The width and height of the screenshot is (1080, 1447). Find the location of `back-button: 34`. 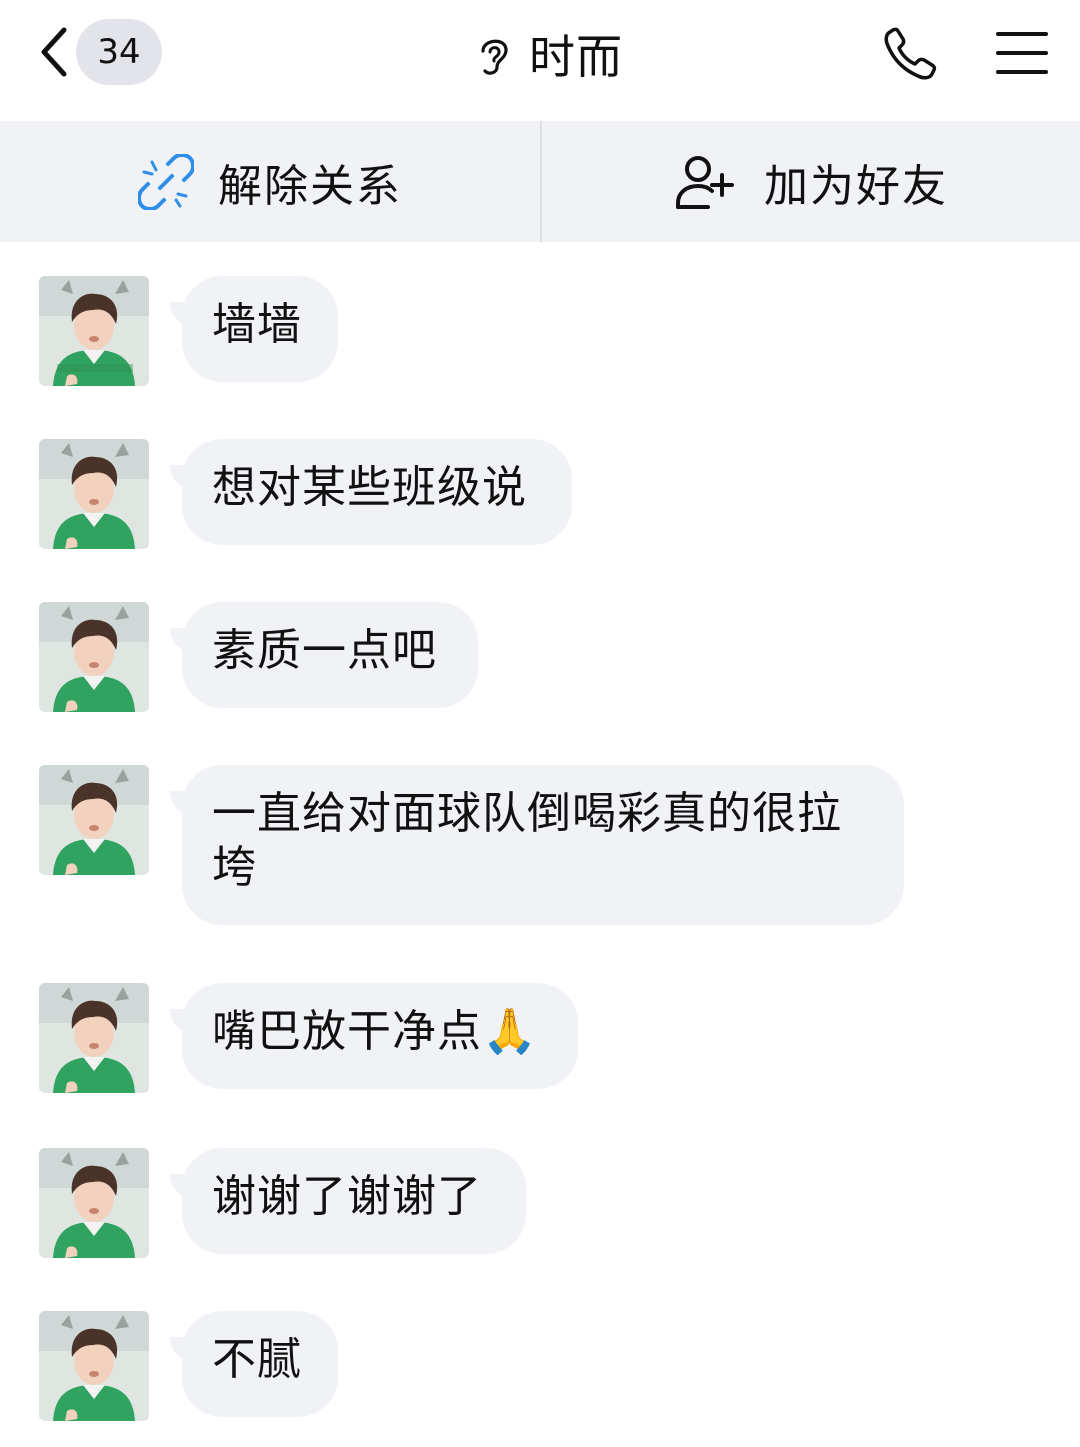

back-button: 34 is located at coordinates (99, 52).